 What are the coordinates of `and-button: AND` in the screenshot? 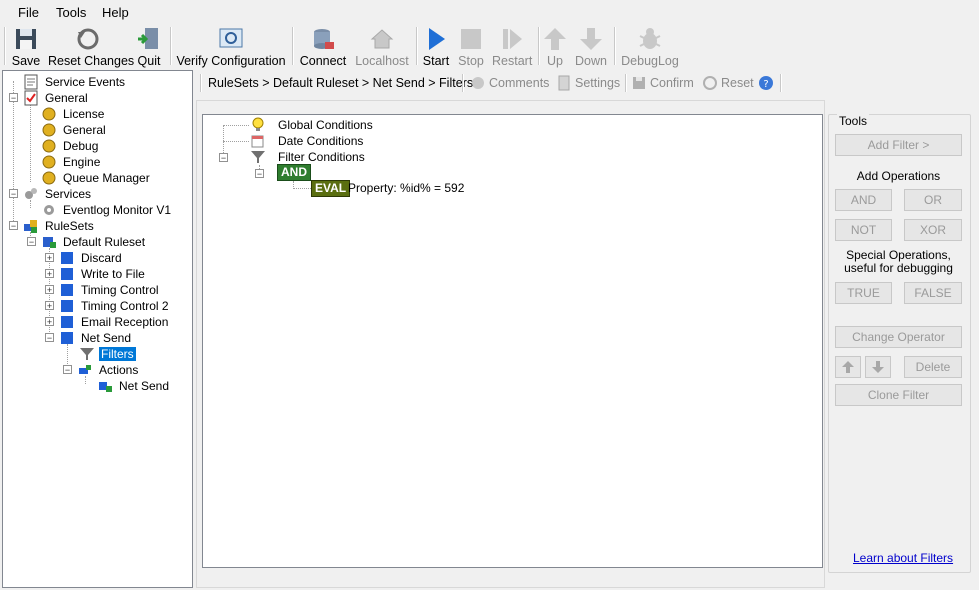 It's located at (863, 200).